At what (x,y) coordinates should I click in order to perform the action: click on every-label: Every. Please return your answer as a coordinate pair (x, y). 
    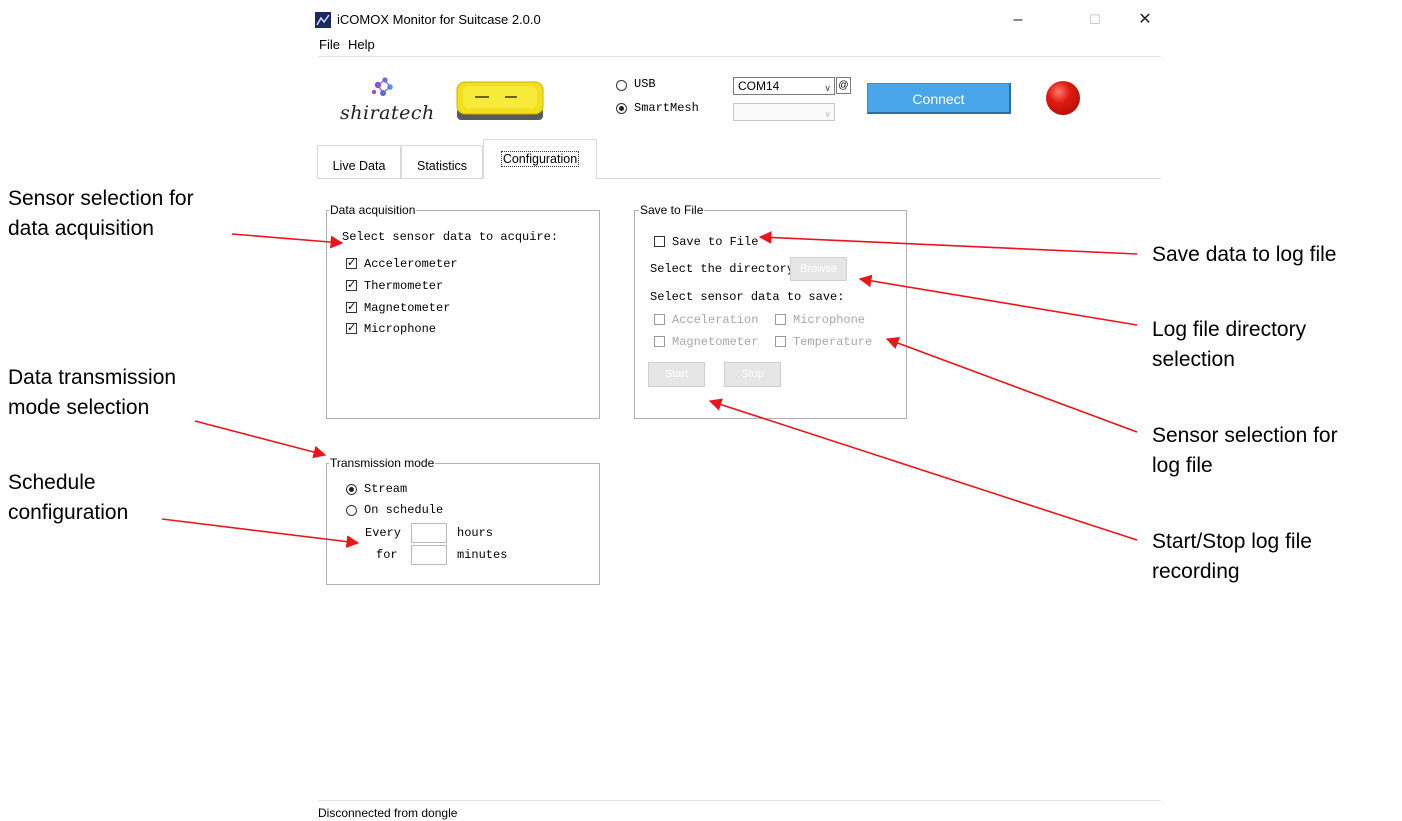
    Looking at the image, I should click on (383, 533).